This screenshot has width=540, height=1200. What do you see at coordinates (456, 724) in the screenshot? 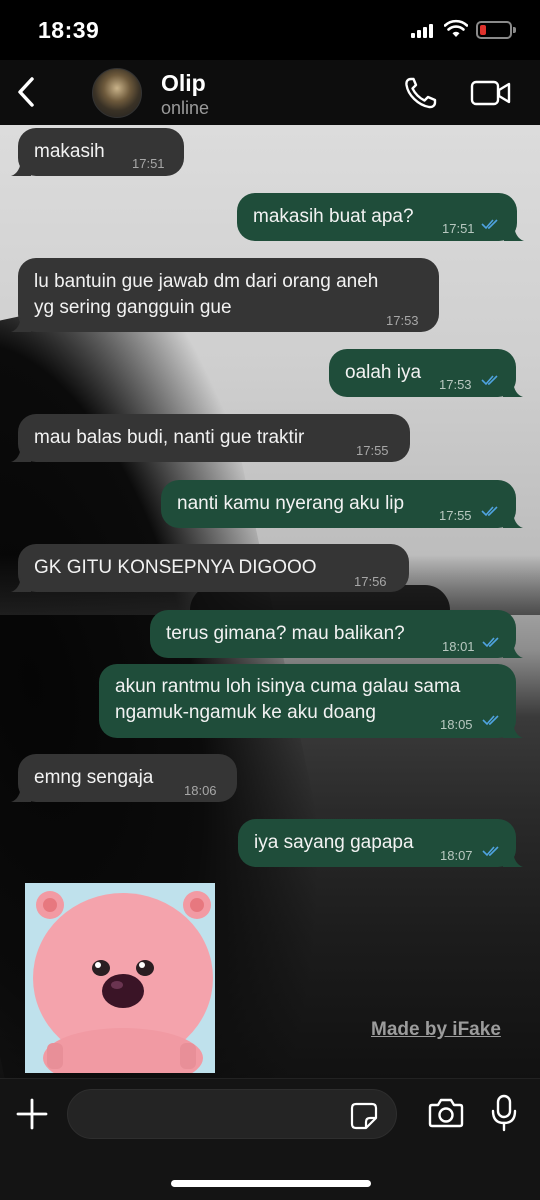
I see `message-time: 18:05` at bounding box center [456, 724].